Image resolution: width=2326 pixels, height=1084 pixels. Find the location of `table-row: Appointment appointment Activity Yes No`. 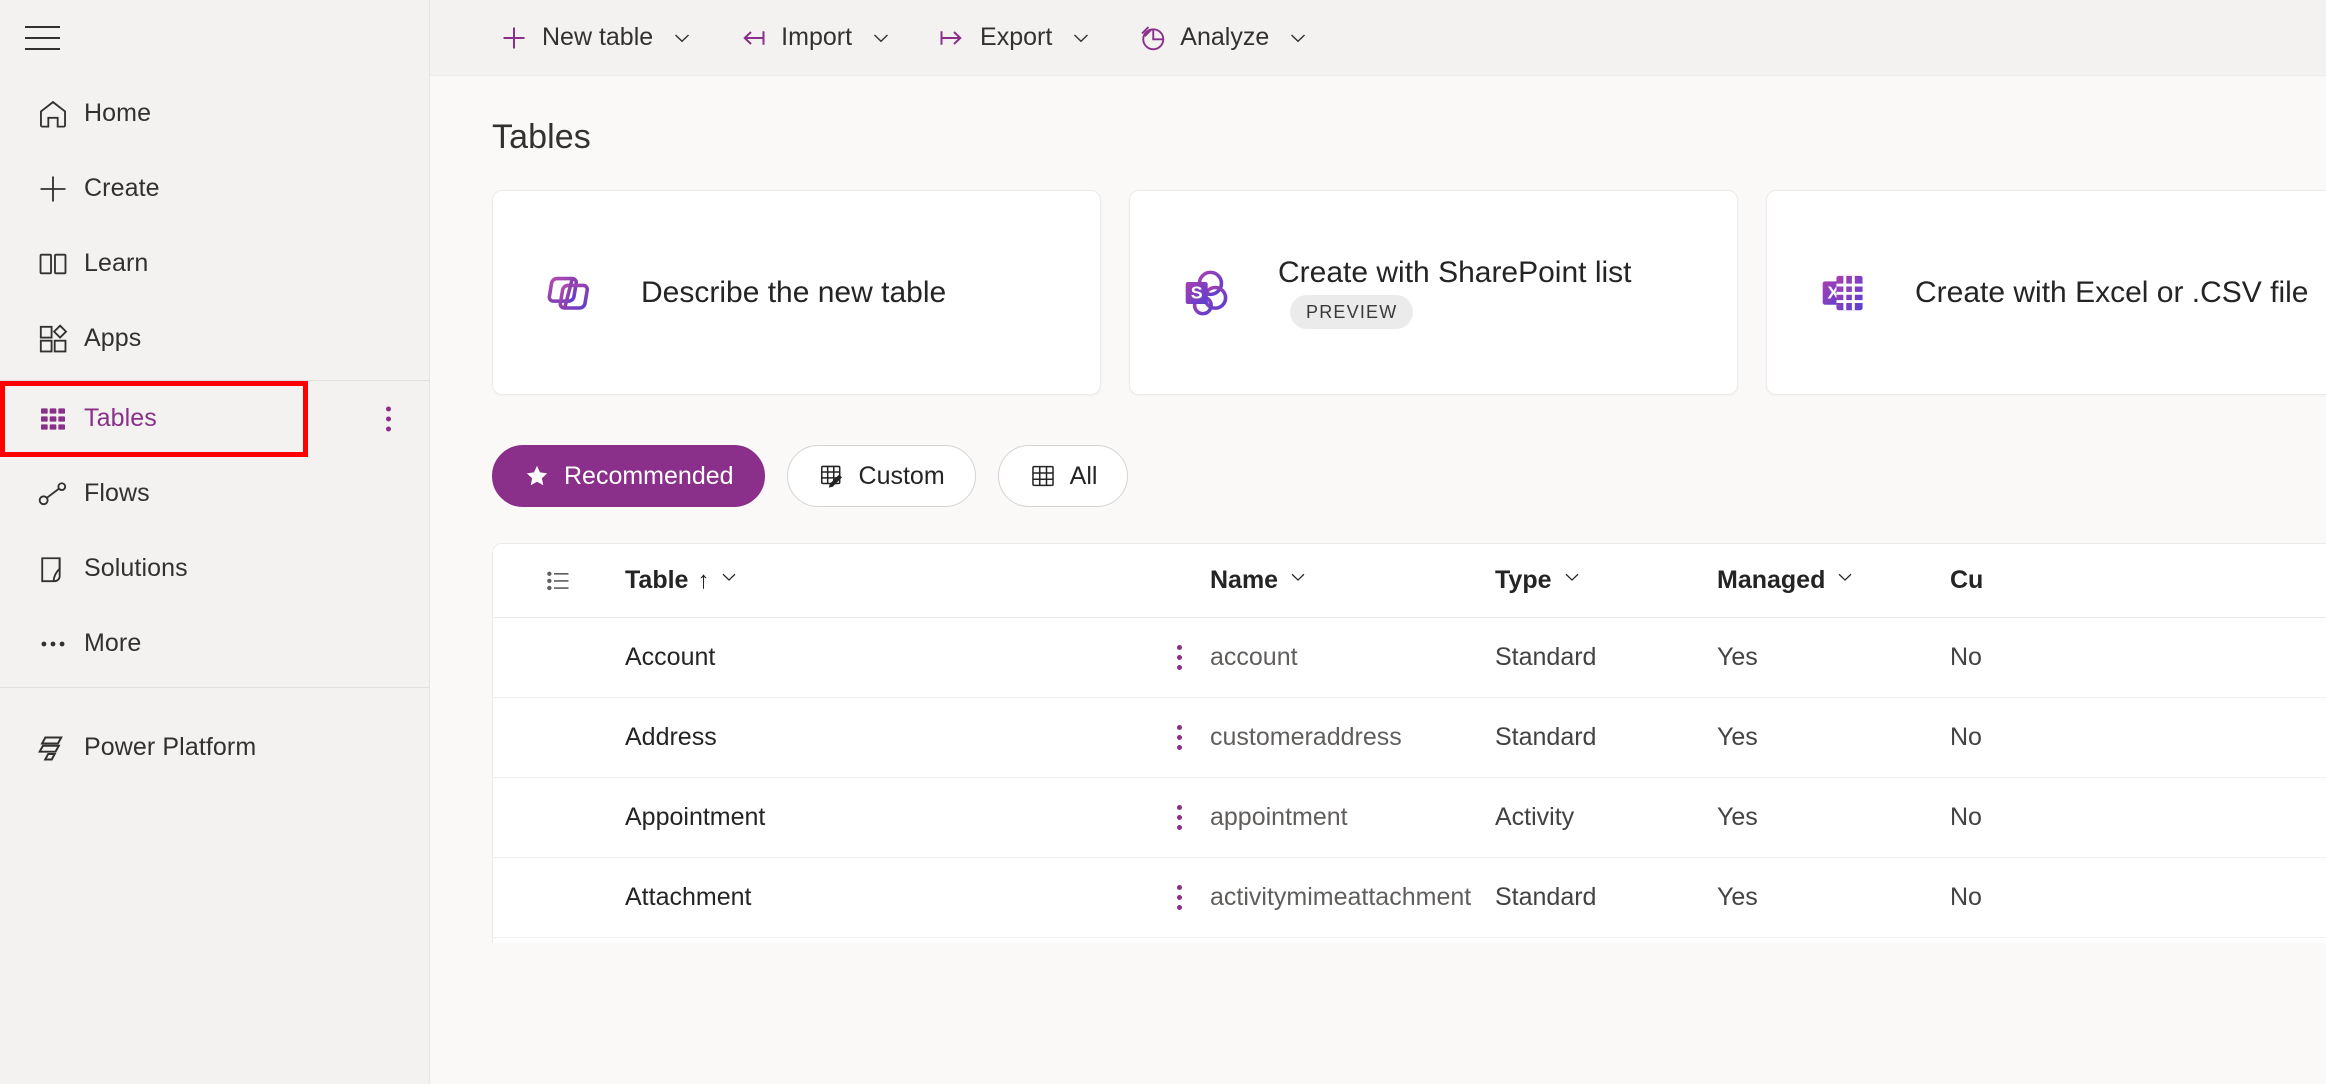

table-row: Appointment appointment Activity Yes No is located at coordinates (1409, 818).